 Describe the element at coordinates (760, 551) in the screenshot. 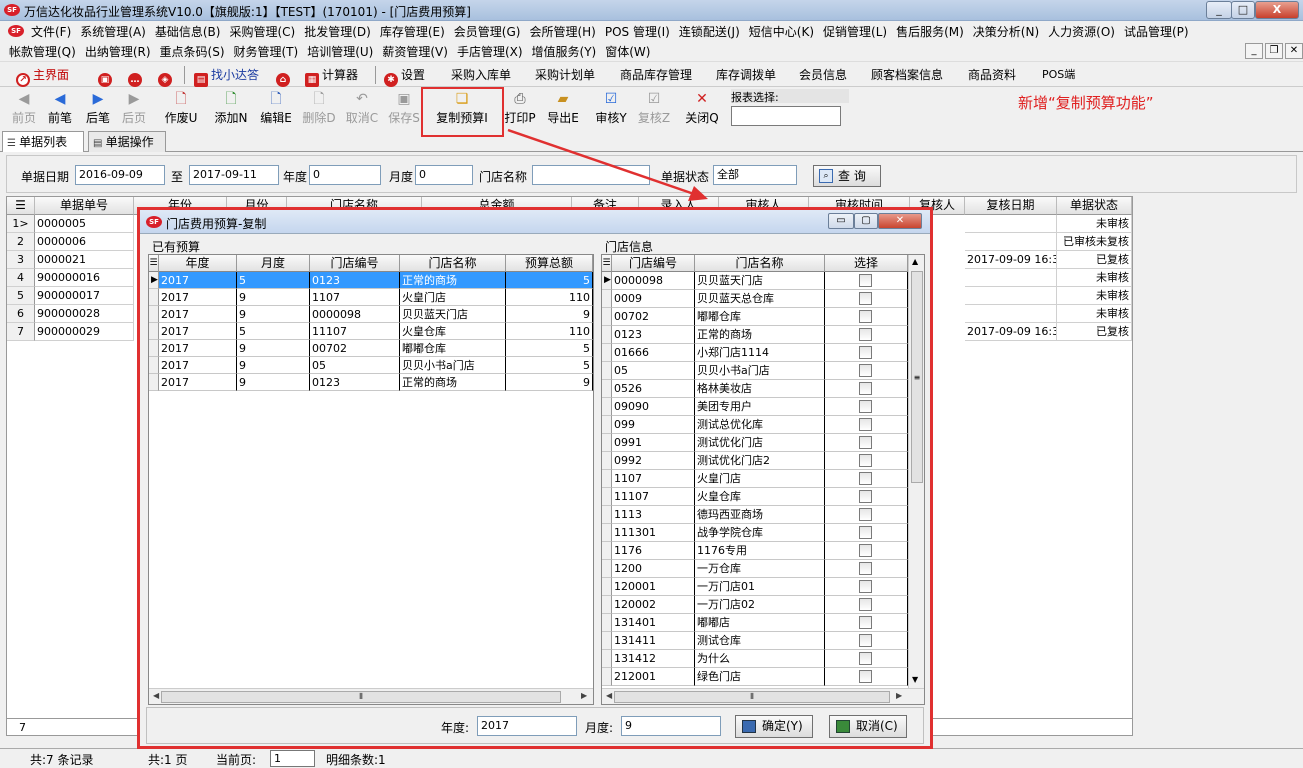

I see `store-name-cell: 1176专用` at that location.